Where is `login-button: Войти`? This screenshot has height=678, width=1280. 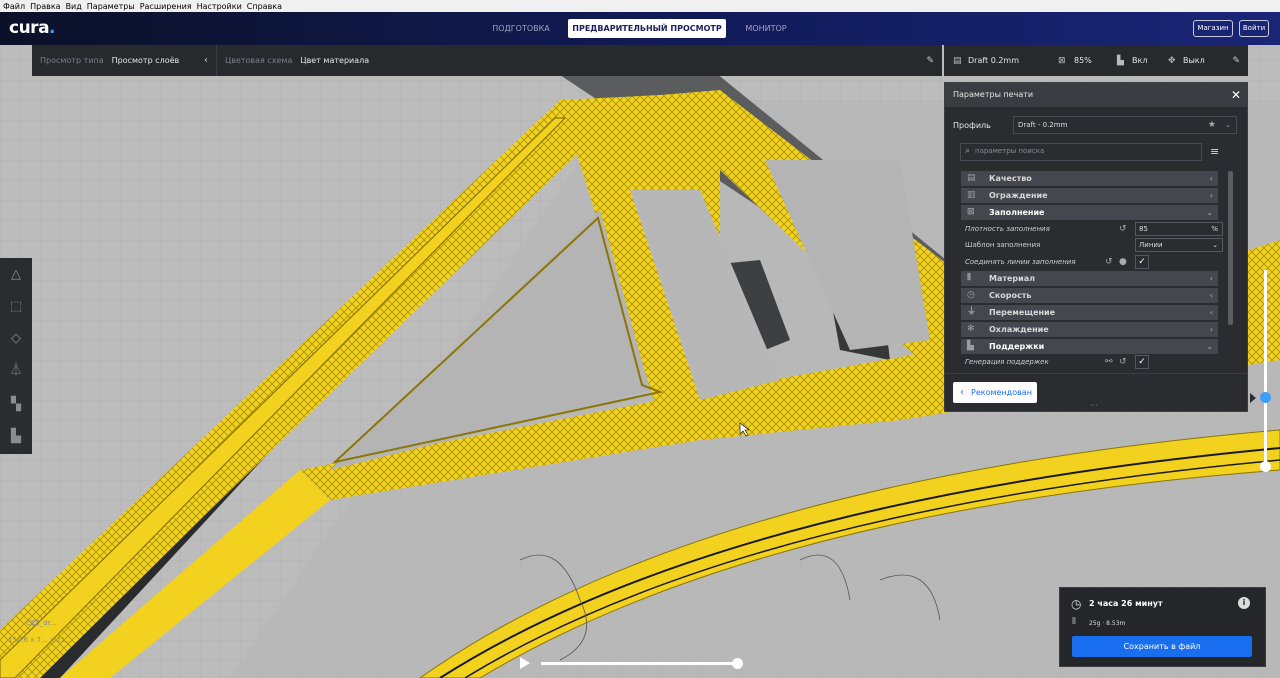
login-button: Войти is located at coordinates (1254, 28).